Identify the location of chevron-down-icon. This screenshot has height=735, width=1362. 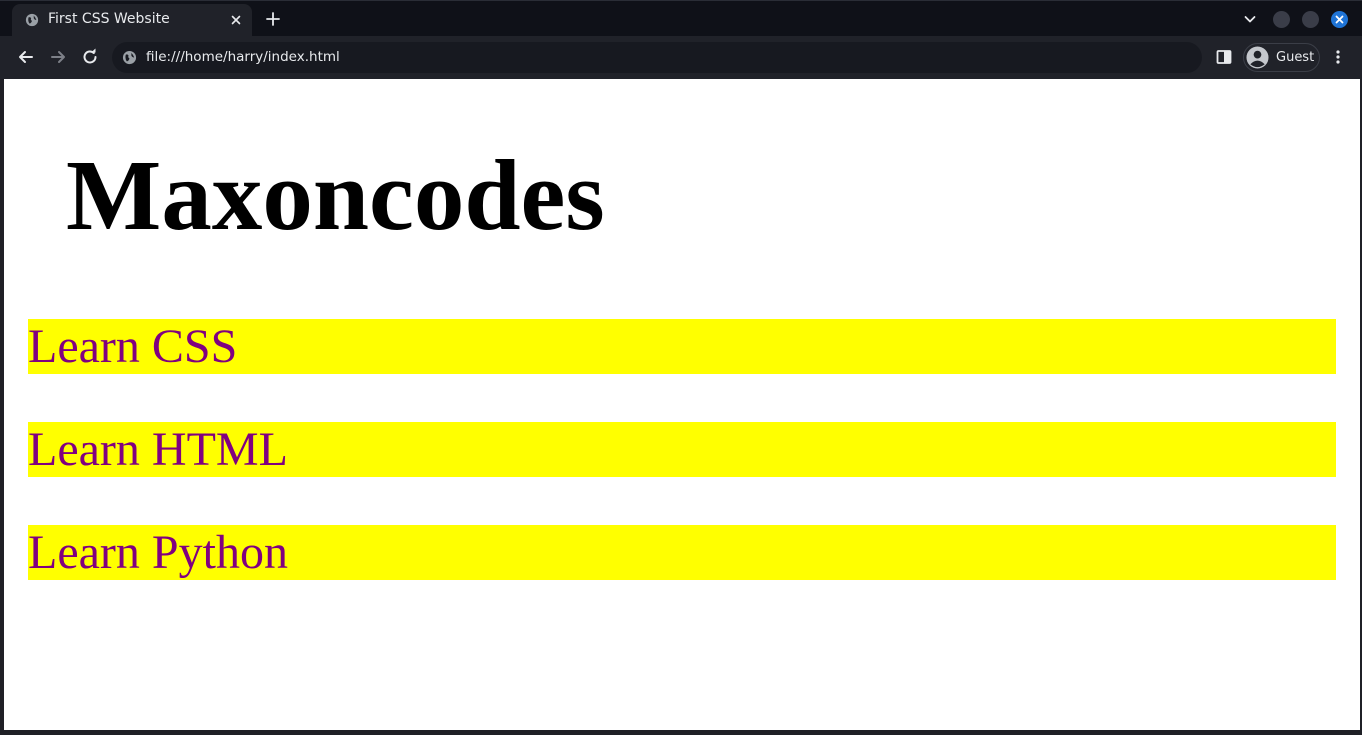
(1250, 19).